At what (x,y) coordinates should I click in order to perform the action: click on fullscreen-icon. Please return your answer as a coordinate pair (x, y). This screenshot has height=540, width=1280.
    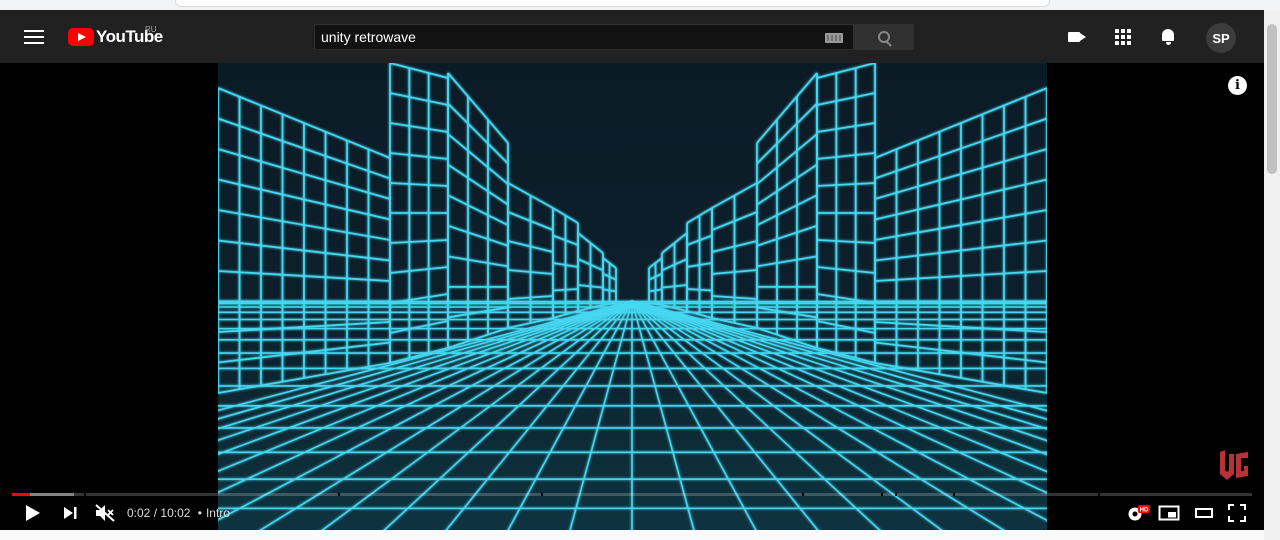
    Looking at the image, I should click on (1237, 513).